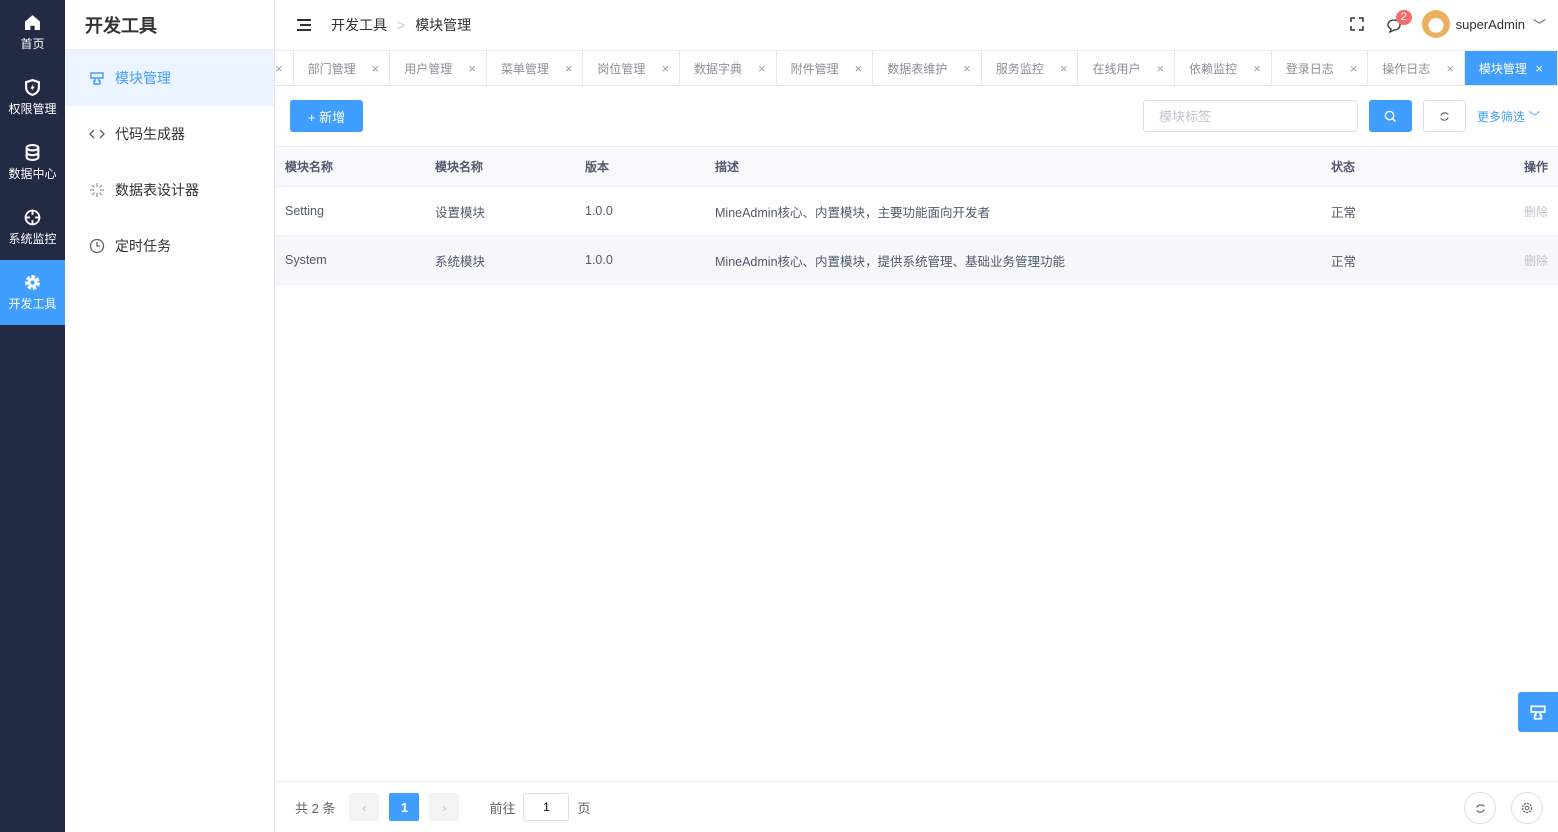 The width and height of the screenshot is (1558, 832). I want to click on rail-label: 开发工具, so click(32, 303).